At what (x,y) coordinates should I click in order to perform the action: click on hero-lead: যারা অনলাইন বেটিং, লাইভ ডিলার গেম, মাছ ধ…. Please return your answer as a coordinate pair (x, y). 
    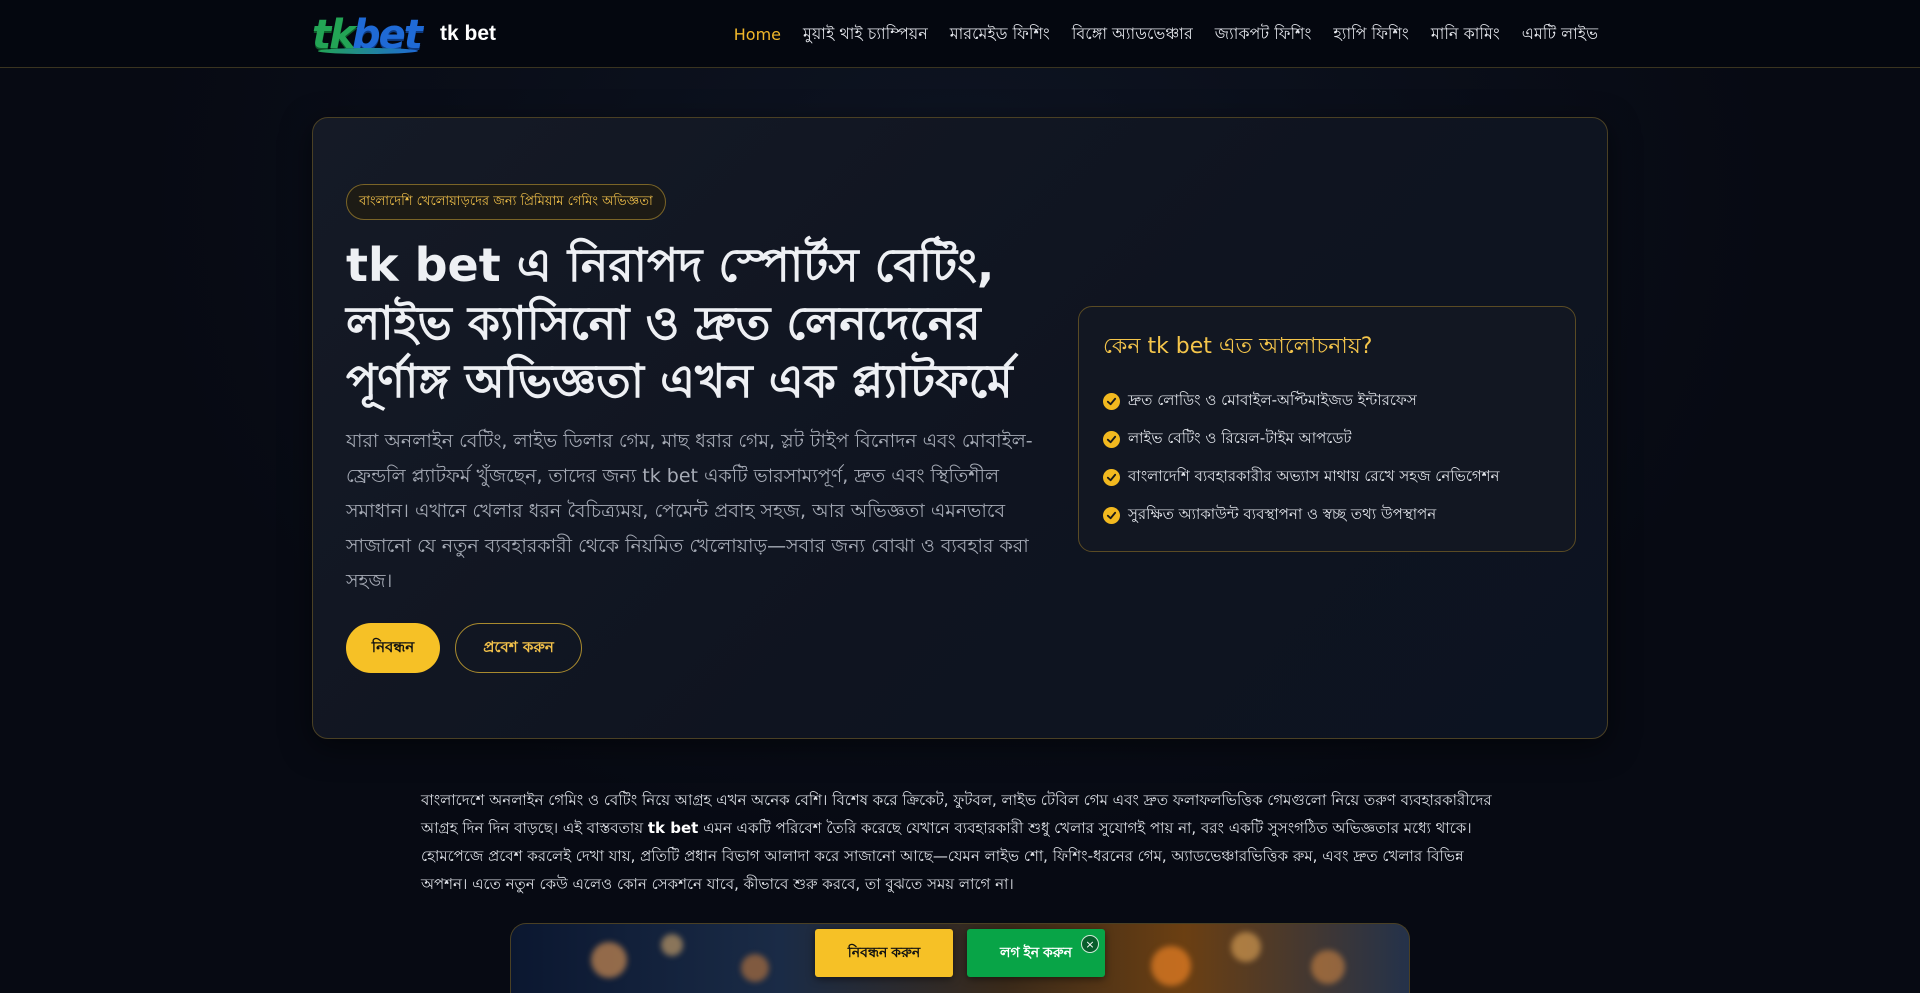
    Looking at the image, I should click on (689, 511).